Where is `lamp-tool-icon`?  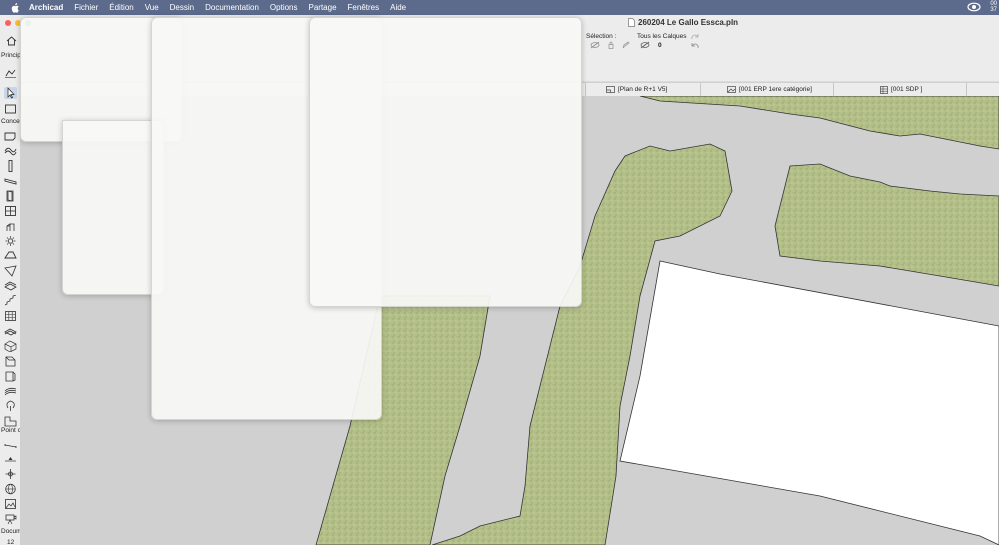 lamp-tool-icon is located at coordinates (10, 241).